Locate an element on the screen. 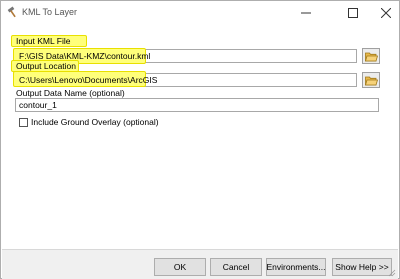 The image size is (400, 279). ok-button: OK is located at coordinates (180, 267).